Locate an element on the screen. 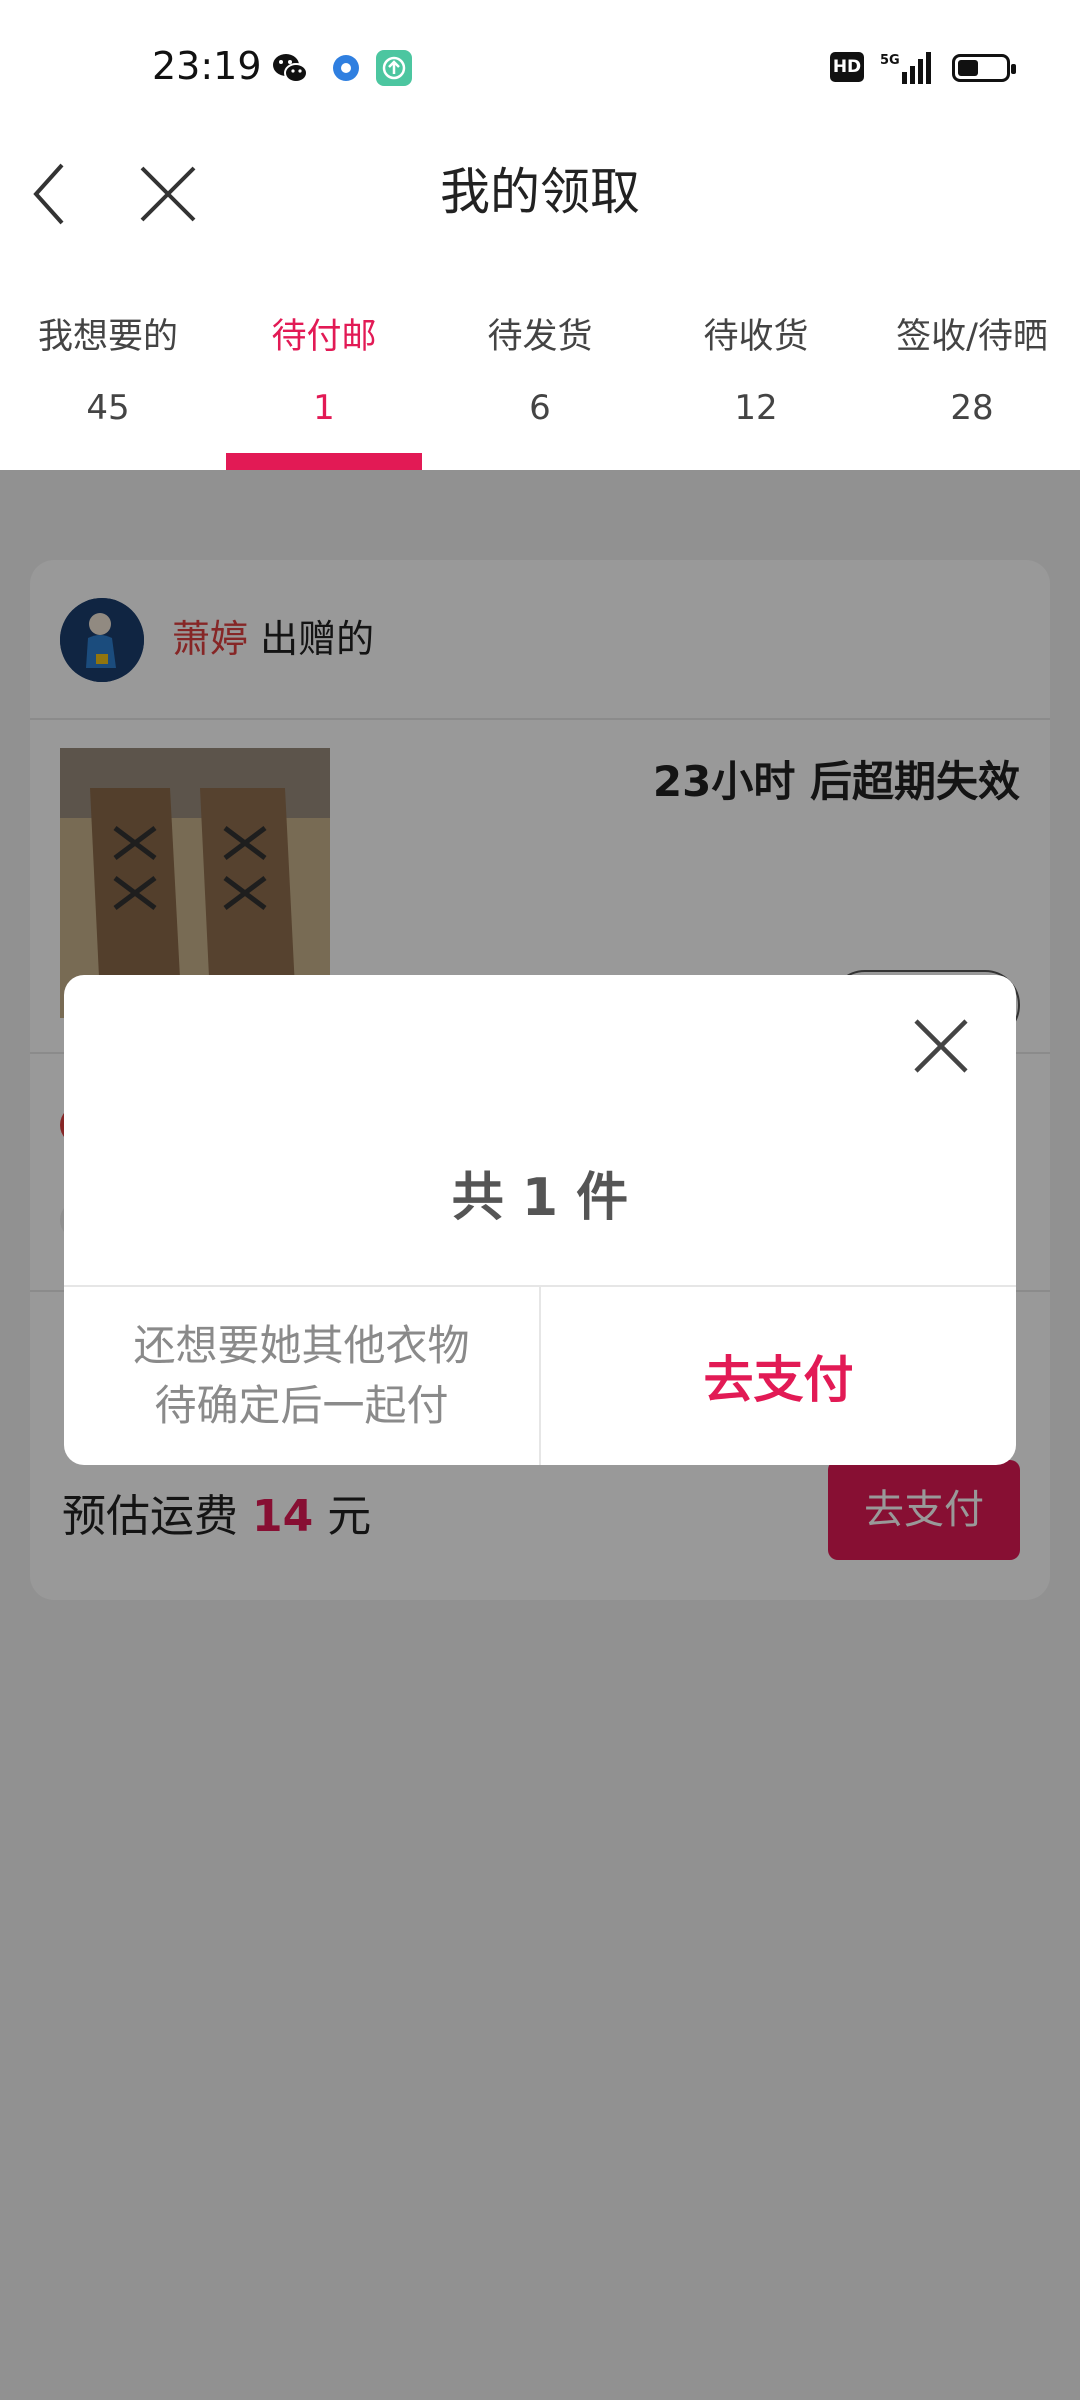  wait-combine-button: 还想要她其他衣物 待确定后一起付 is located at coordinates (301, 1376).